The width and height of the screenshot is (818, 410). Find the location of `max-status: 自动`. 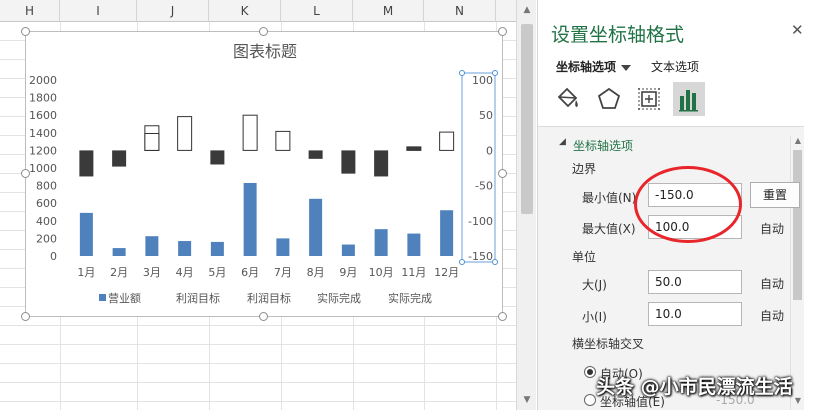

max-status: 自动 is located at coordinates (772, 229).